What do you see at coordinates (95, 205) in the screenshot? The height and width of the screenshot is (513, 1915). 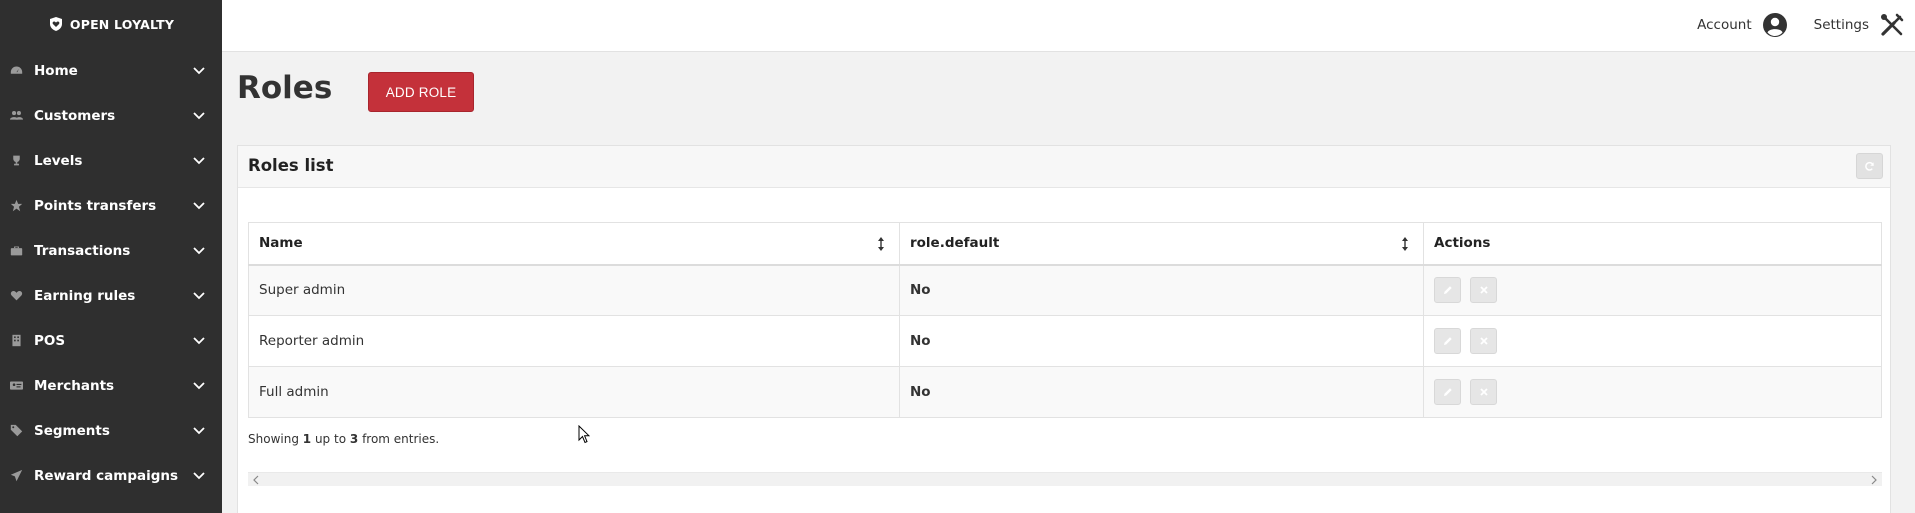 I see `sidebar-item-label: Points transfers` at bounding box center [95, 205].